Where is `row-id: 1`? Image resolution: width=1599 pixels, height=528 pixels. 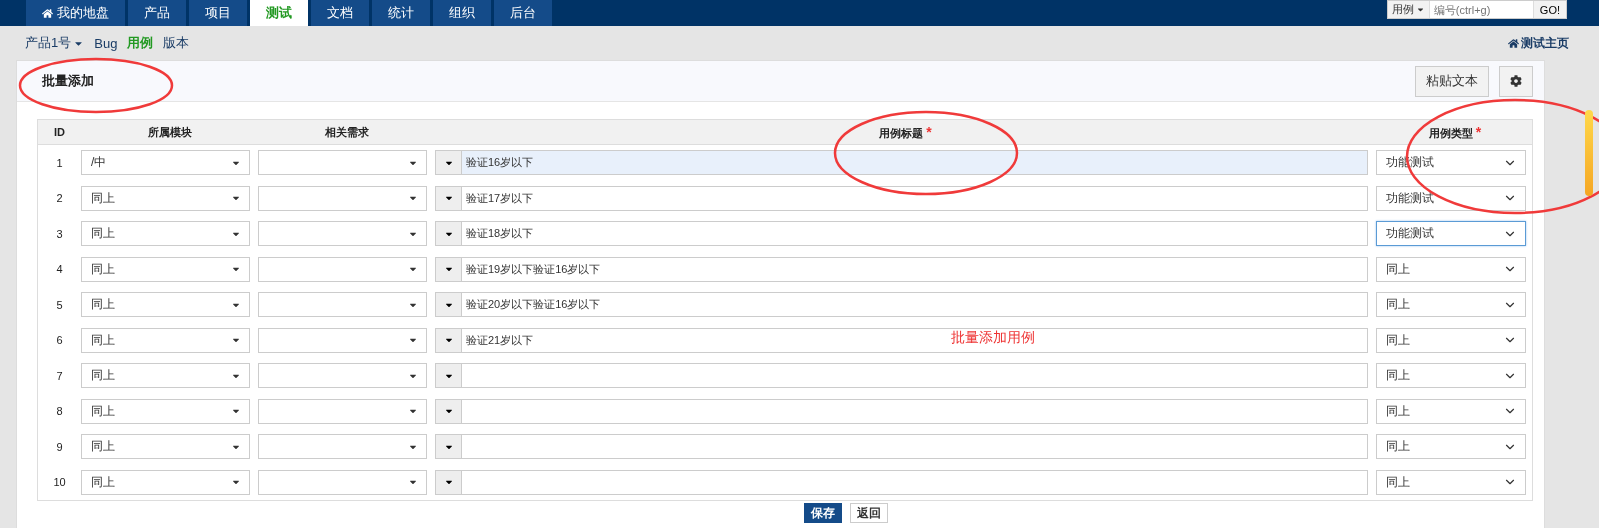
row-id: 1 is located at coordinates (59, 162).